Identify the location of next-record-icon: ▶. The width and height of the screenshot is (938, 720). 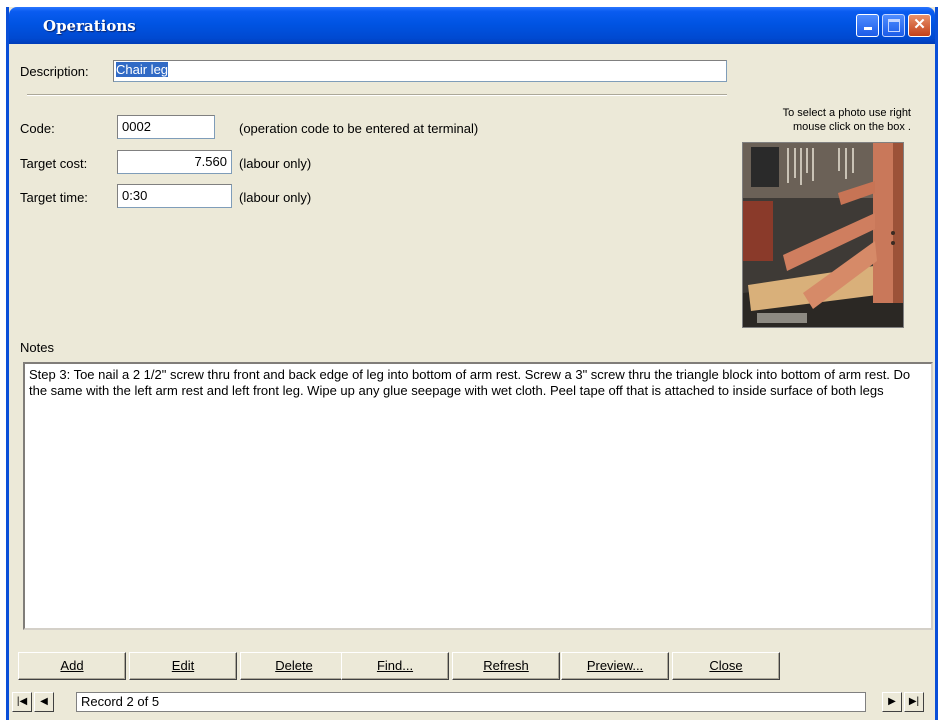
(892, 701).